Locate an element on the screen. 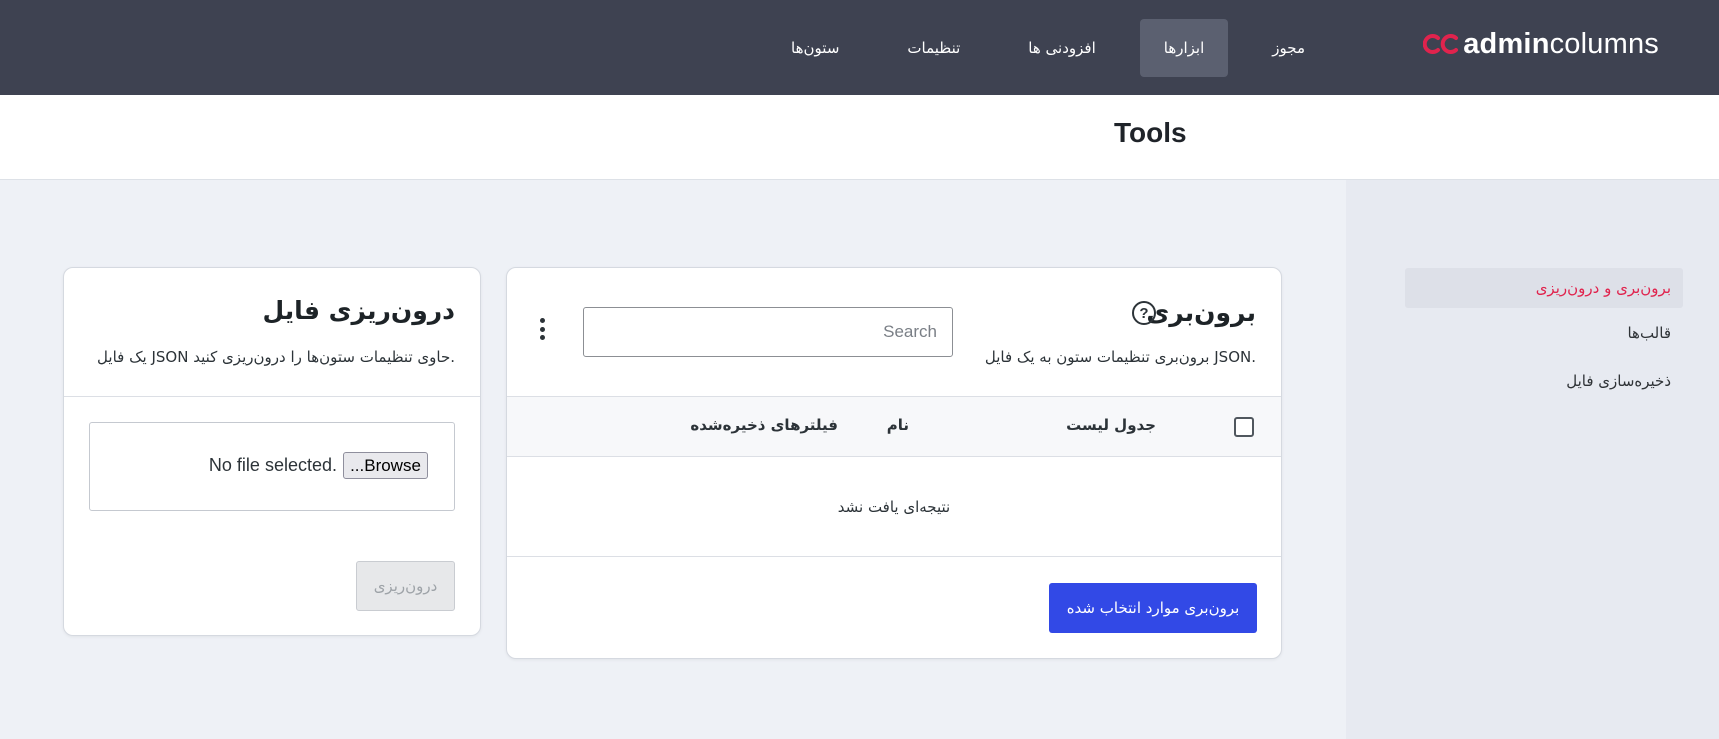 The width and height of the screenshot is (1719, 739). import-title: درون‌ریزی فایل is located at coordinates (358, 310).